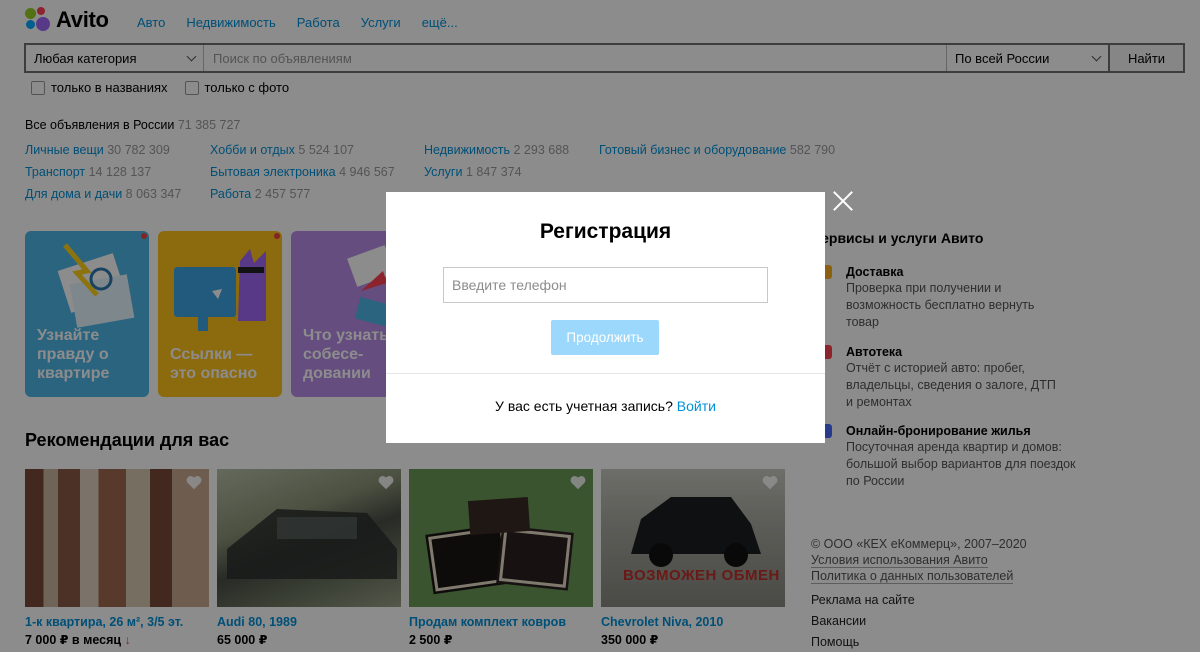 Image resolution: width=1200 pixels, height=652 pixels. What do you see at coordinates (696, 406) in the screenshot?
I see `login-link: Войти` at bounding box center [696, 406].